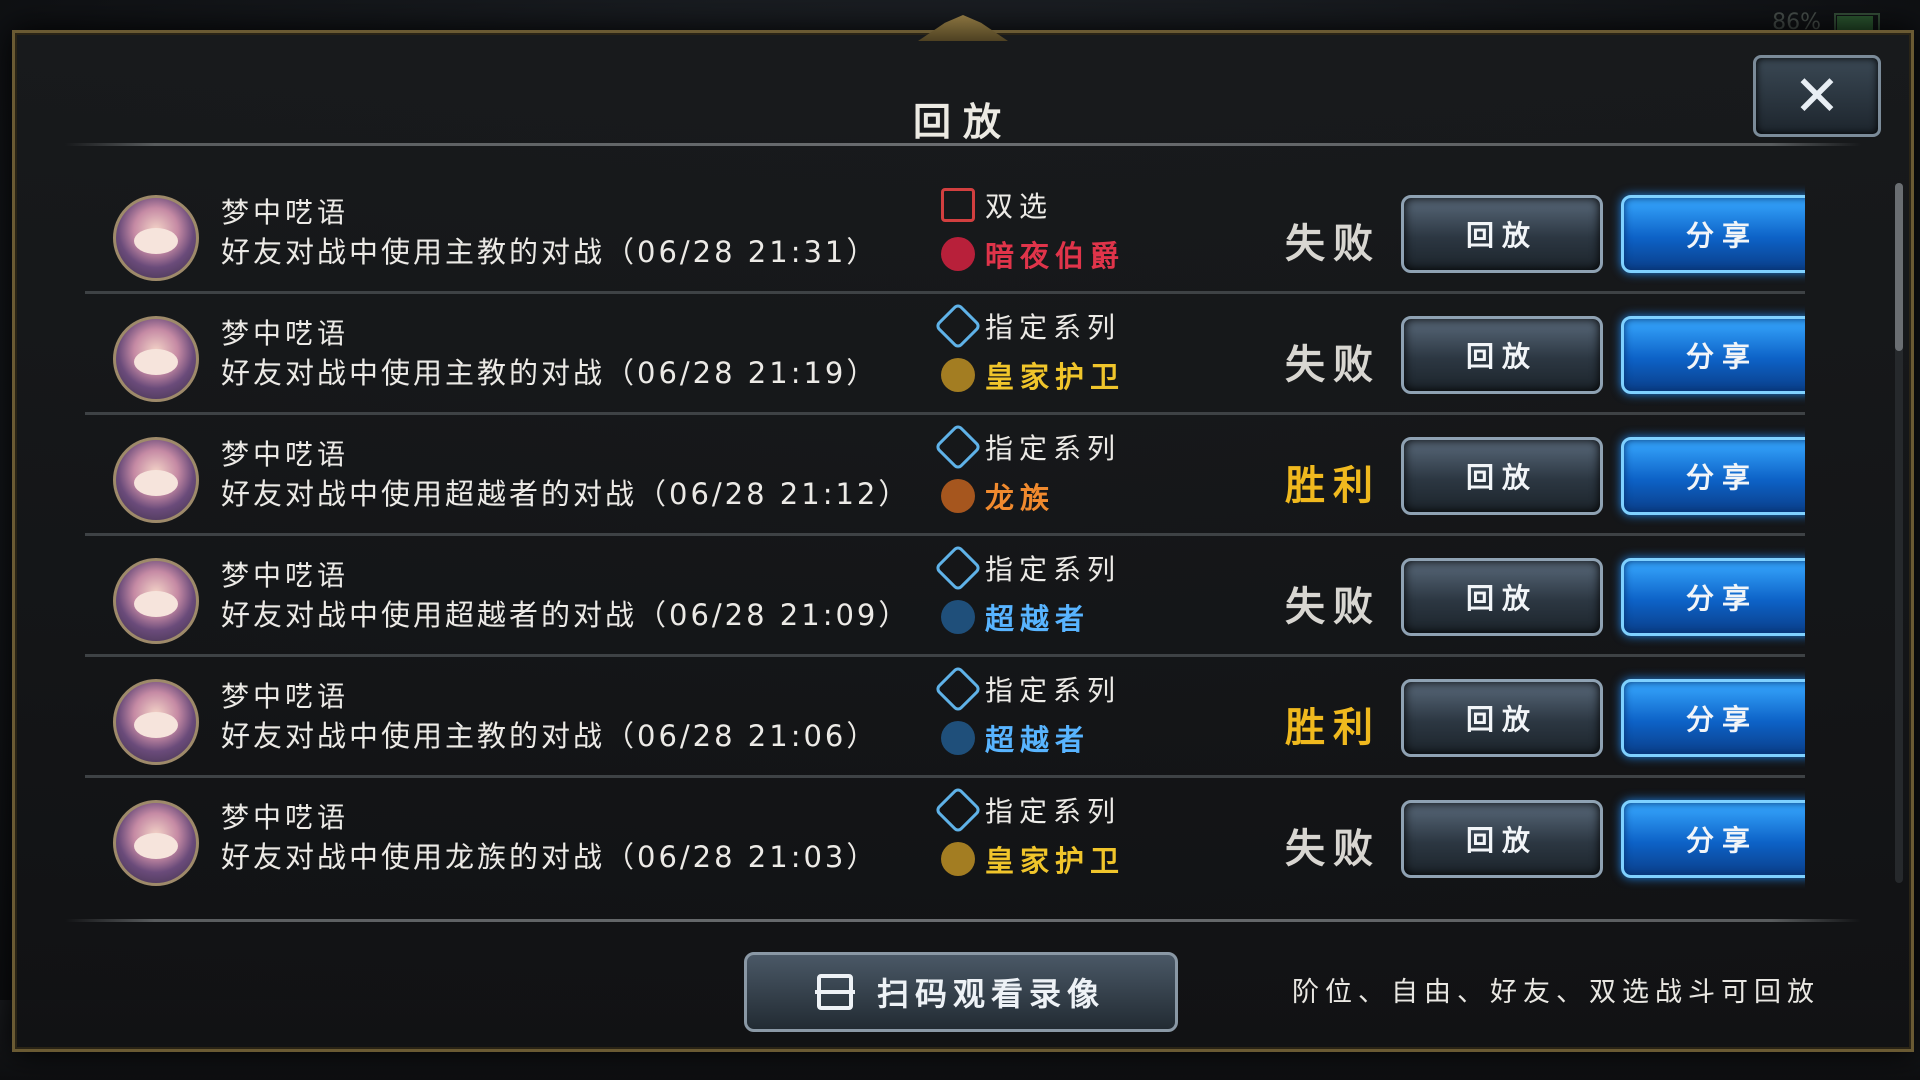  I want to click on scan-icon, so click(834, 992).